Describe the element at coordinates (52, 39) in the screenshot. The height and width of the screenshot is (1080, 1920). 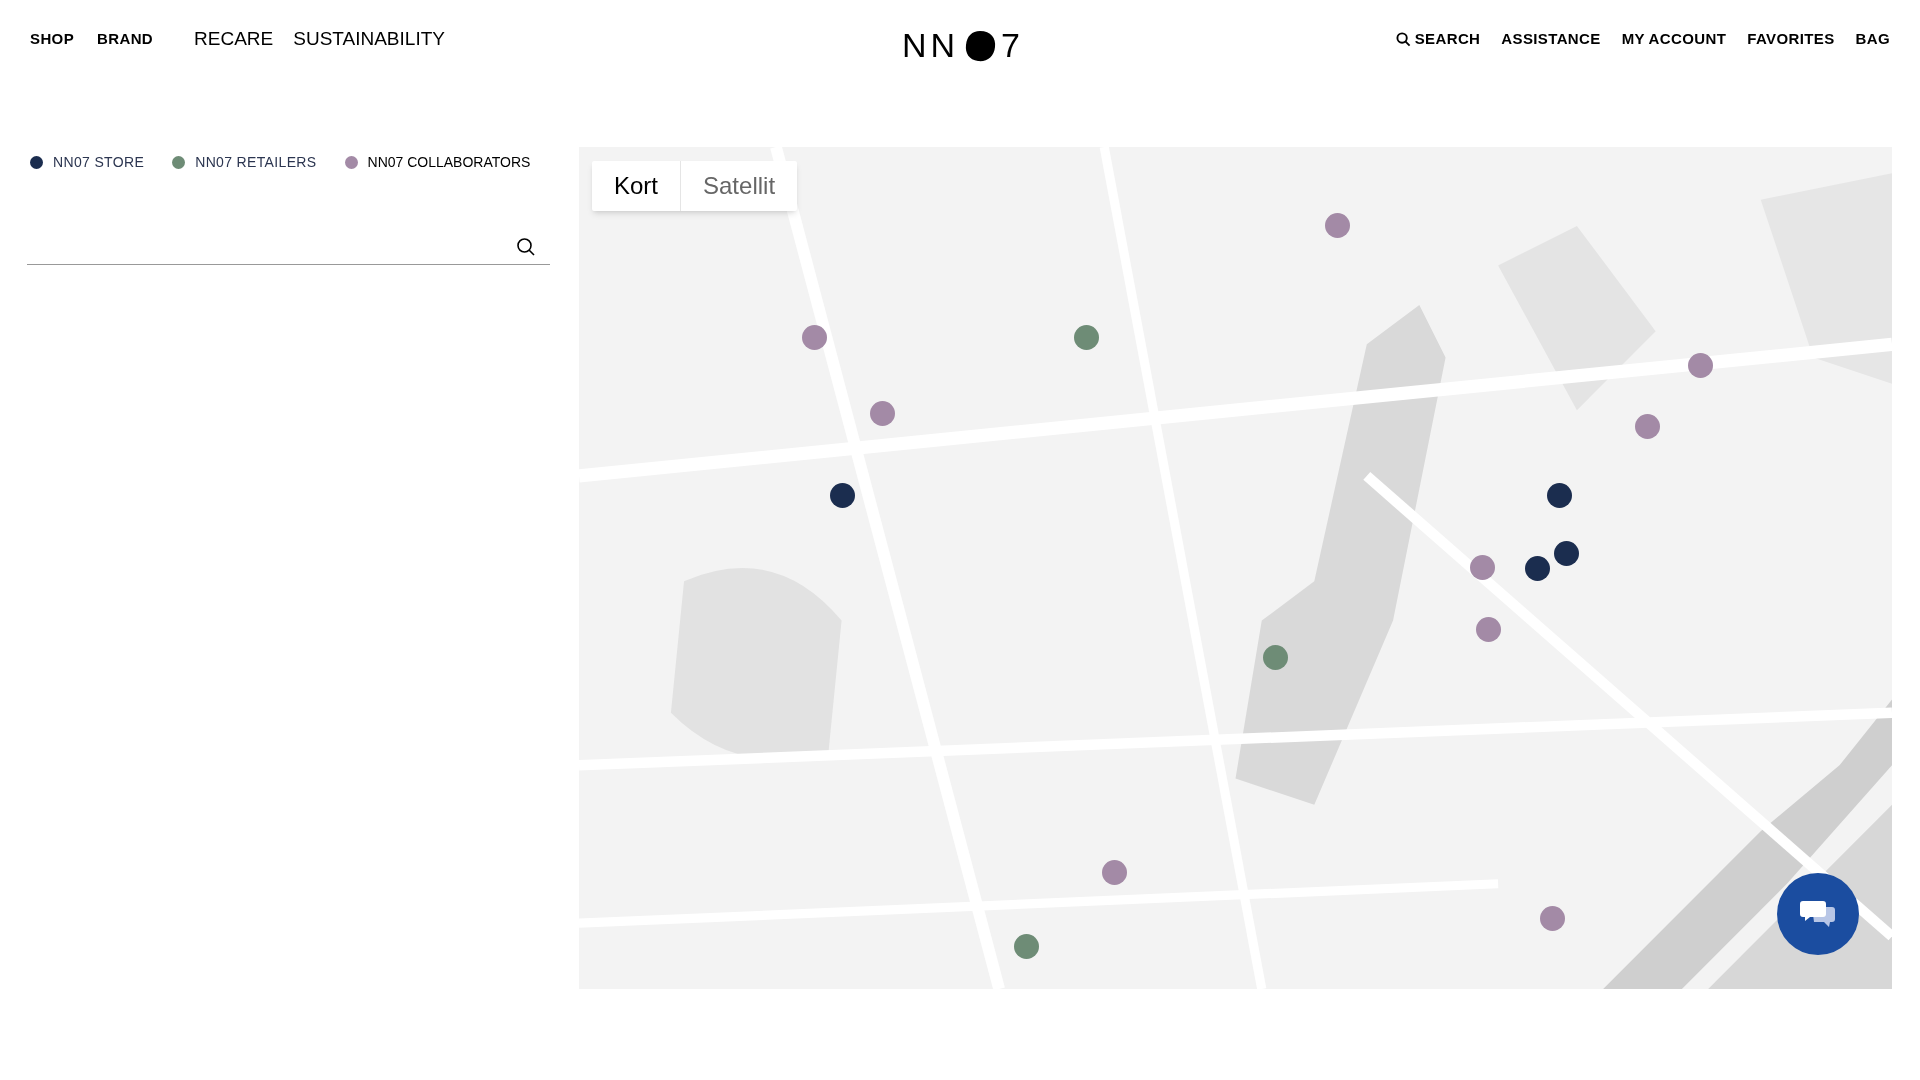
I see `nav-link: SHOP` at that location.